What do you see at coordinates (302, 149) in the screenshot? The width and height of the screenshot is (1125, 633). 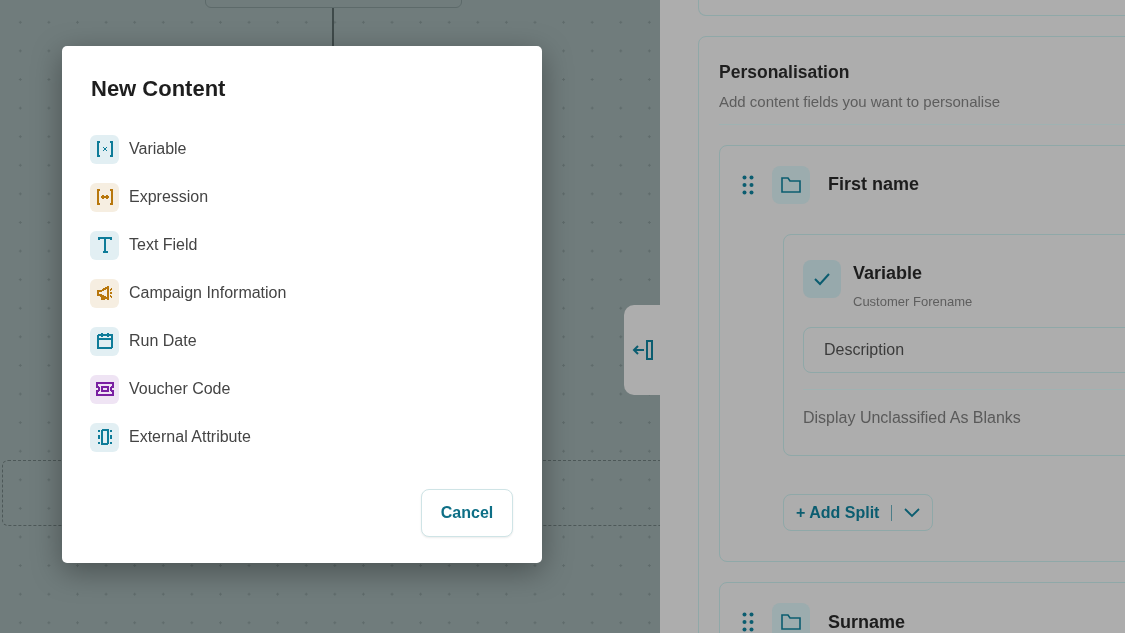 I see `menu-item: Variable` at bounding box center [302, 149].